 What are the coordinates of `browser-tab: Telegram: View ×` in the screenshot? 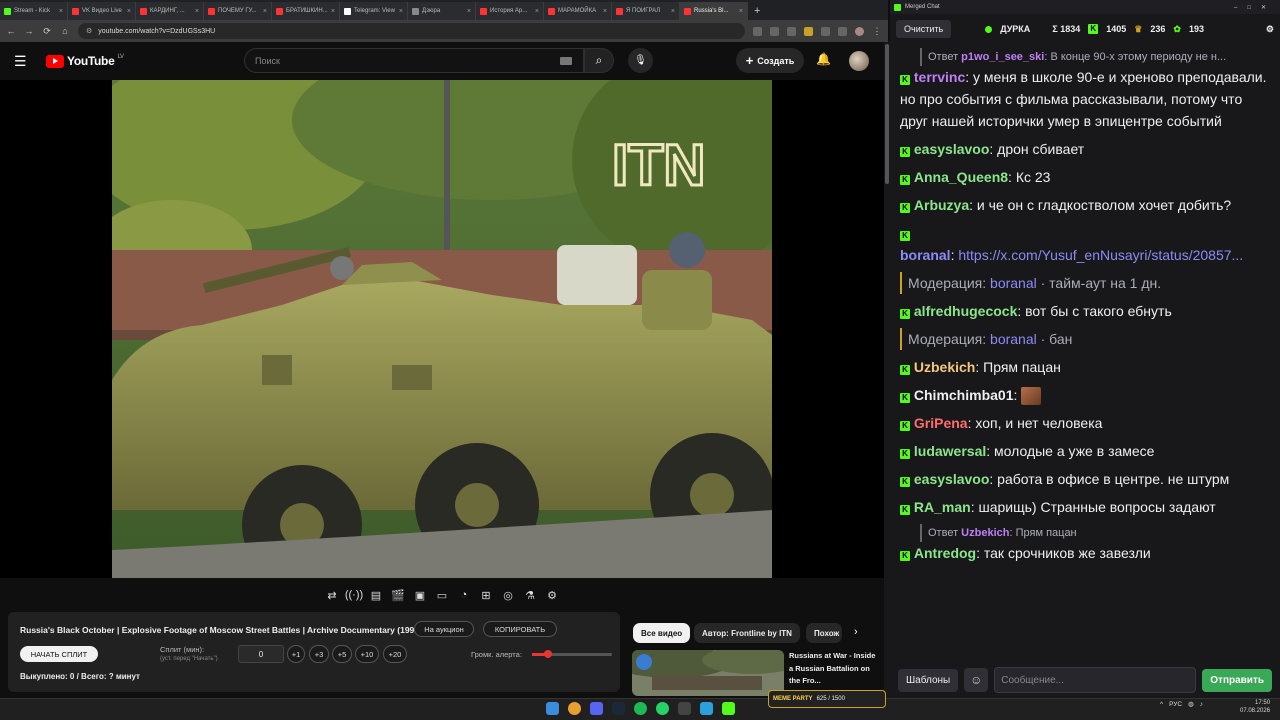 It's located at (374, 11).